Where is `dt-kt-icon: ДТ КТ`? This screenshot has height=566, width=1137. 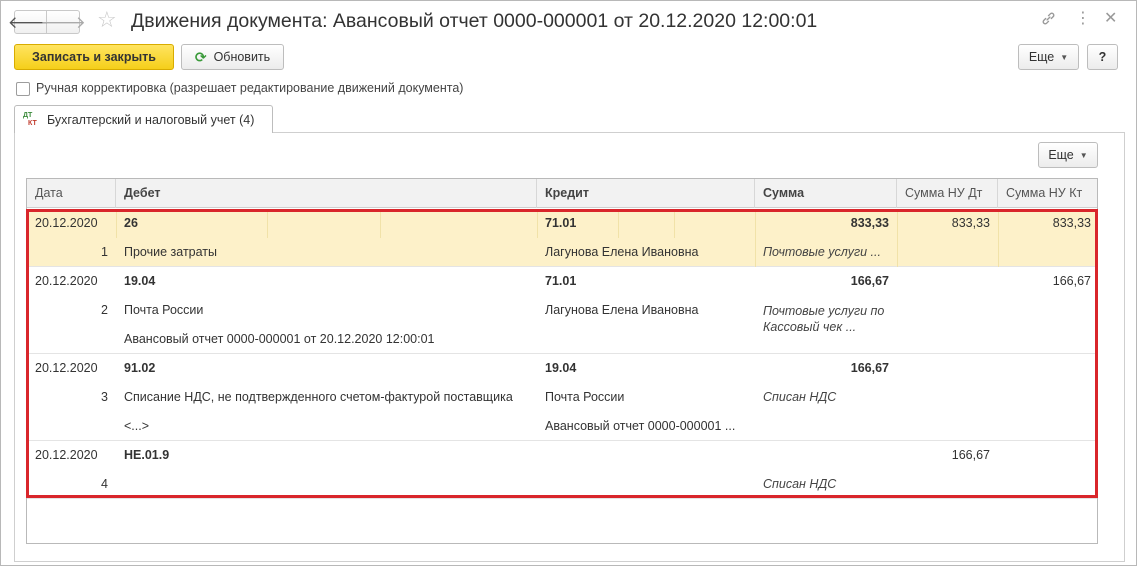
dt-kt-icon: ДТ КТ is located at coordinates (30, 119).